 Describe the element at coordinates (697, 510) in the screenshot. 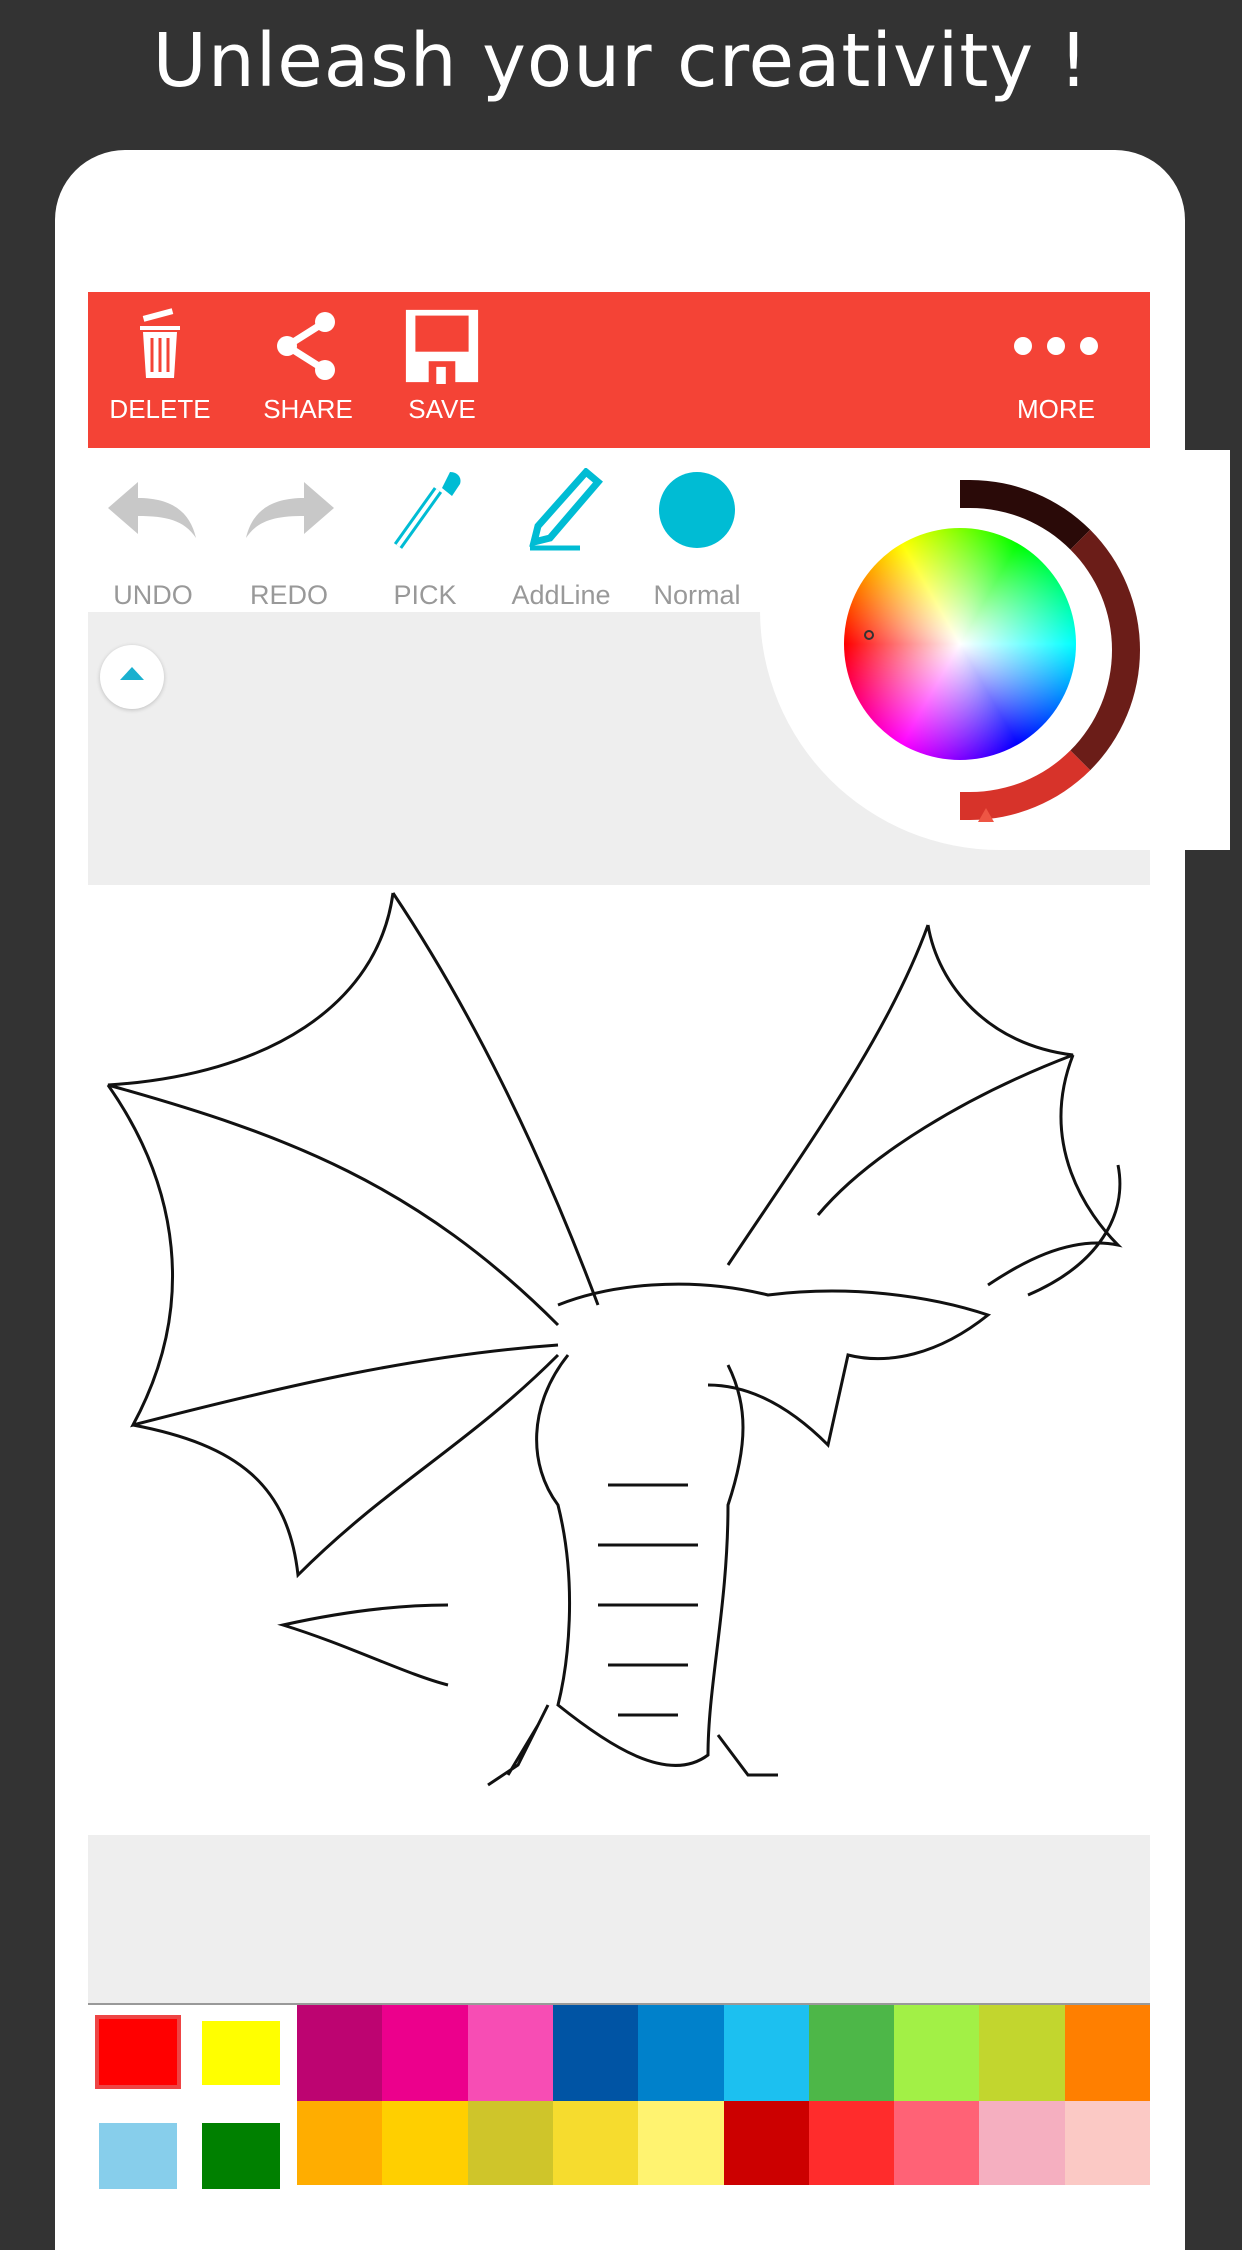

I see `brush-color-dot-icon` at that location.